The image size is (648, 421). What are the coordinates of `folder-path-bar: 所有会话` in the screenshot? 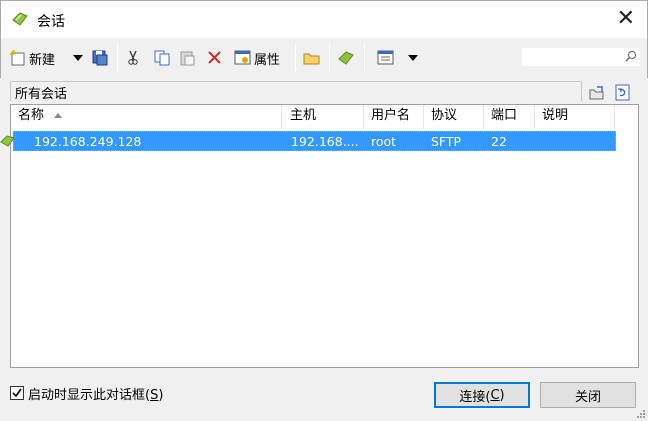 It's located at (296, 91).